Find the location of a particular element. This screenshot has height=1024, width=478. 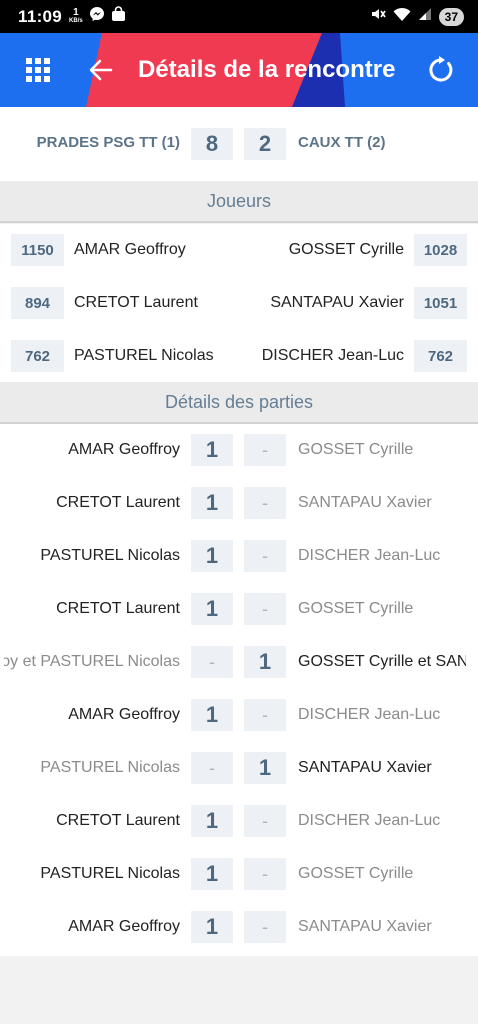

refresh-button is located at coordinates (441, 70).